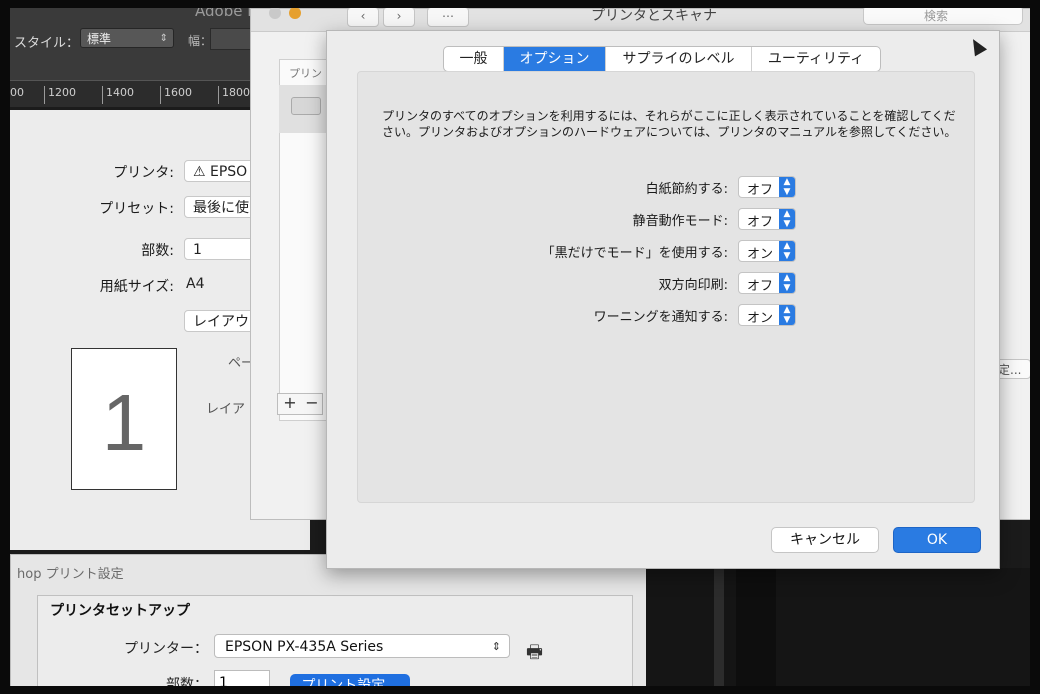 This screenshot has height=694, width=1040. Describe the element at coordinates (143, 173) in the screenshot. I see `printer-label: プリンタ:` at that location.